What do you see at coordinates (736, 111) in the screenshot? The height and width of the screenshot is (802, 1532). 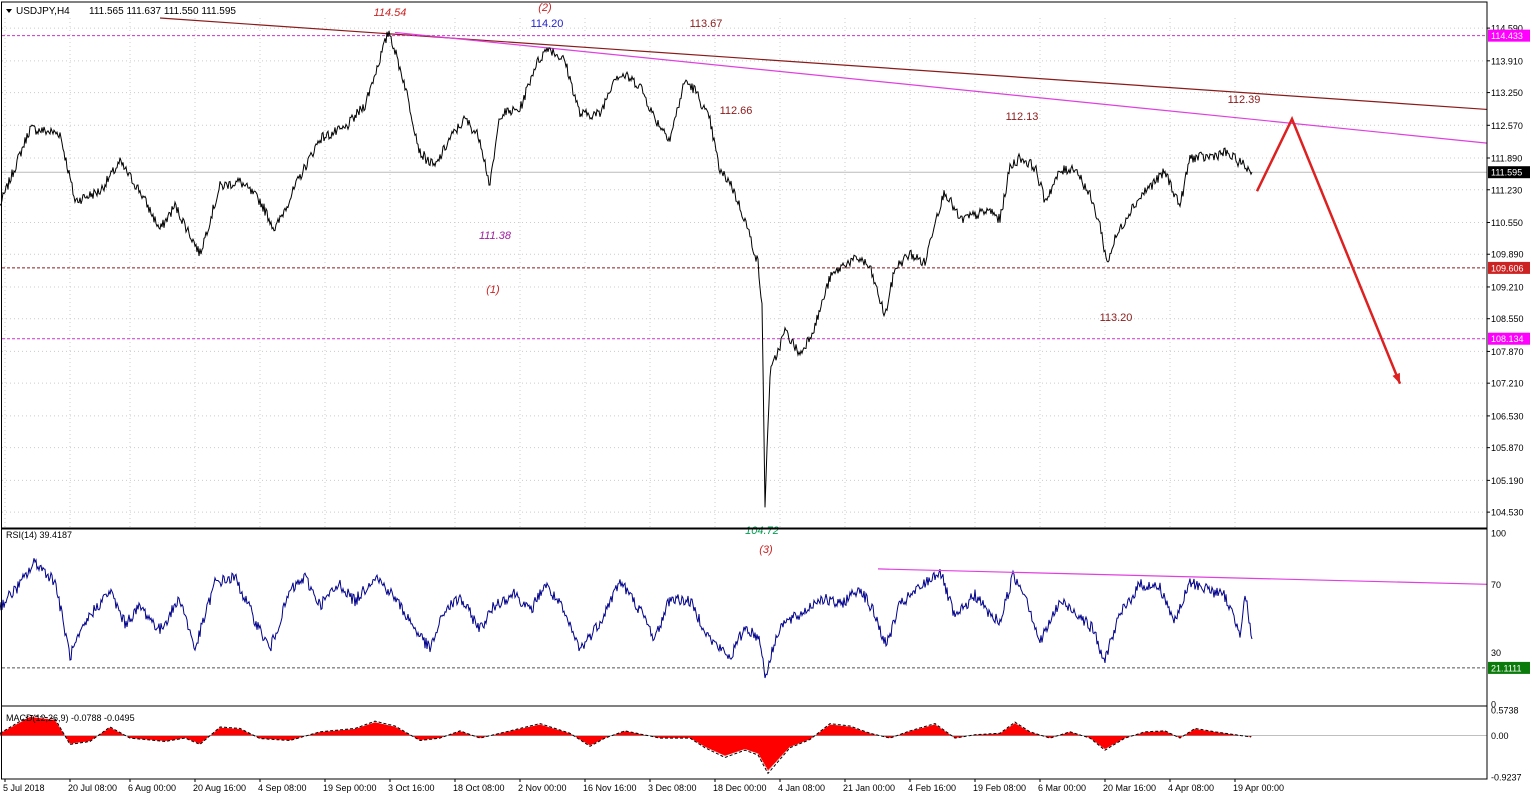 I see `annotation-label: 112.66` at bounding box center [736, 111].